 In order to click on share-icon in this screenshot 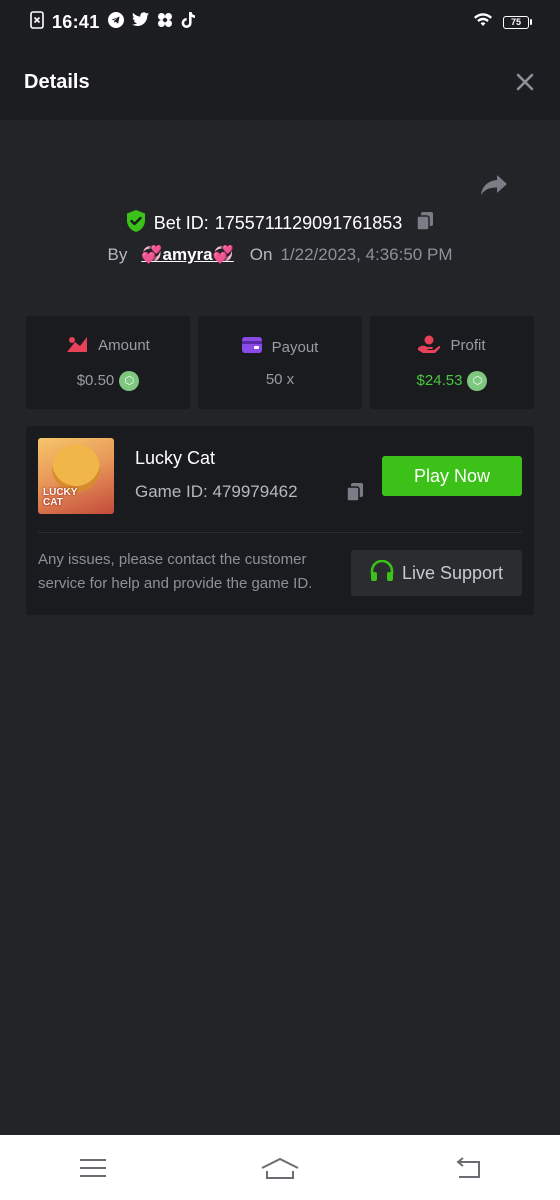, I will do `click(495, 186)`.